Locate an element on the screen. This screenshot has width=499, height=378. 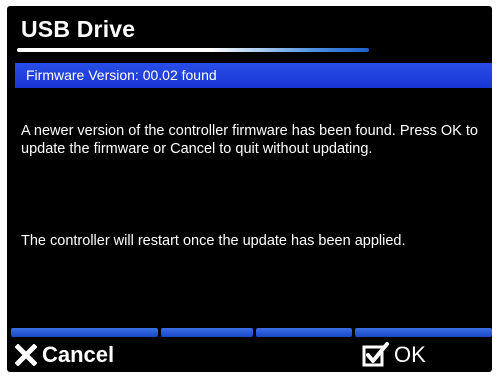
close-x-icon is located at coordinates (26, 355).